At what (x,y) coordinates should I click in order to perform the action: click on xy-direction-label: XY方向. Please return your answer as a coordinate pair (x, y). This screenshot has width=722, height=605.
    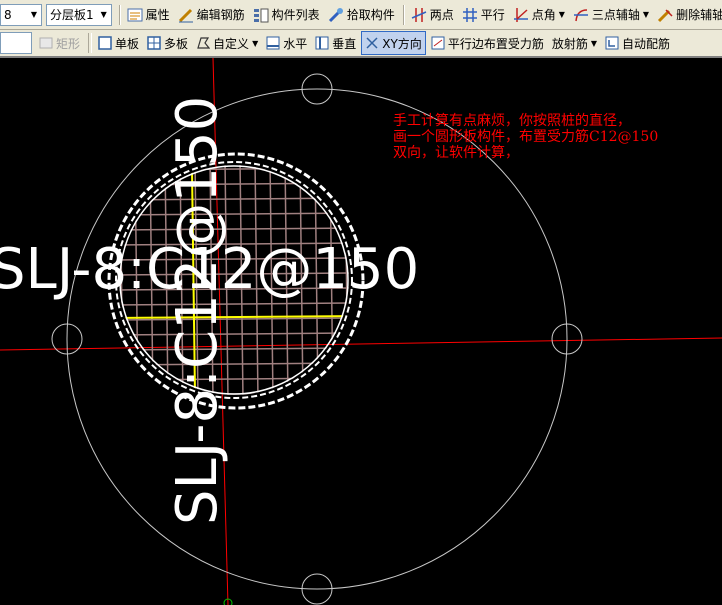
    Looking at the image, I should click on (402, 43).